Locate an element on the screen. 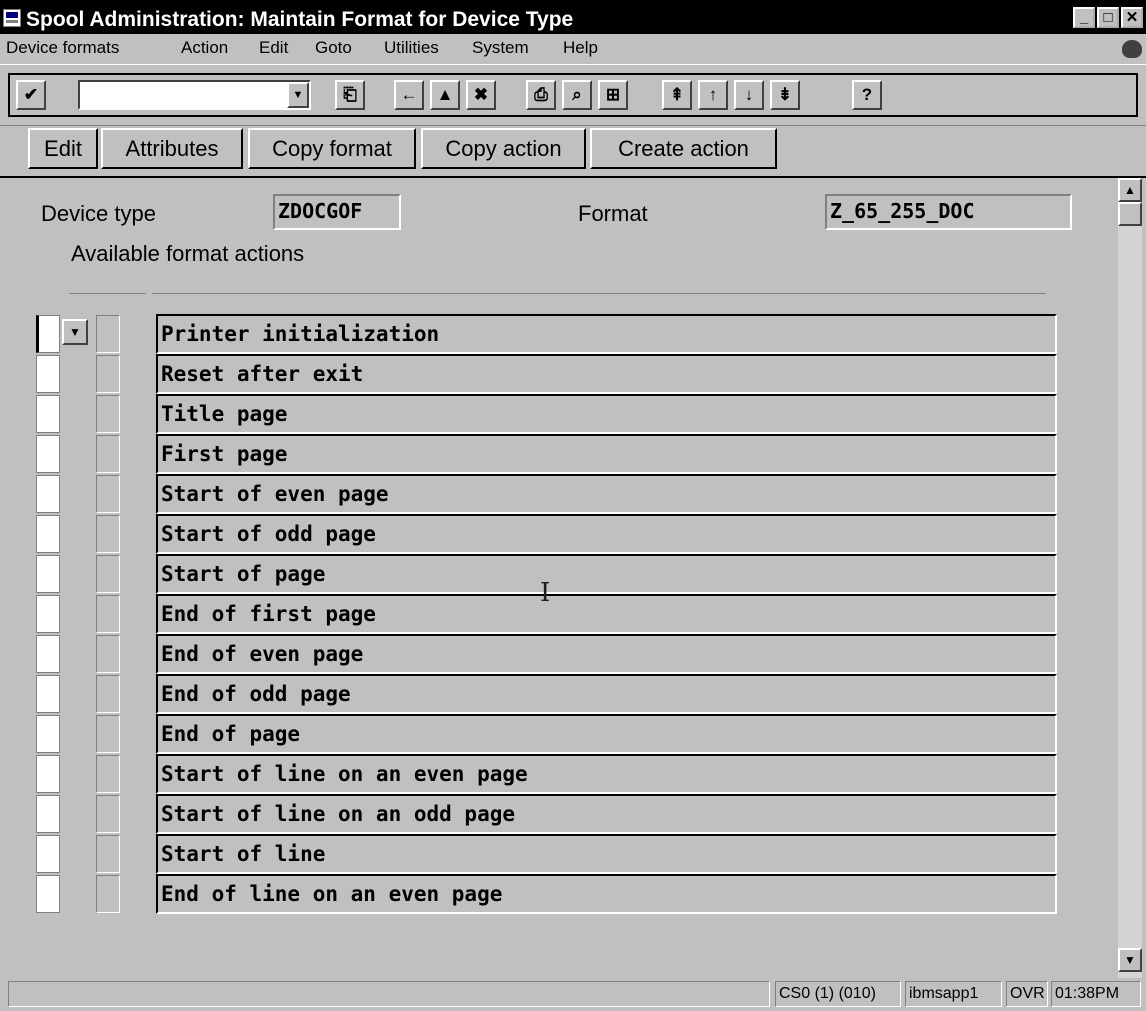 The width and height of the screenshot is (1146, 1011). help-icon: ? is located at coordinates (867, 95).